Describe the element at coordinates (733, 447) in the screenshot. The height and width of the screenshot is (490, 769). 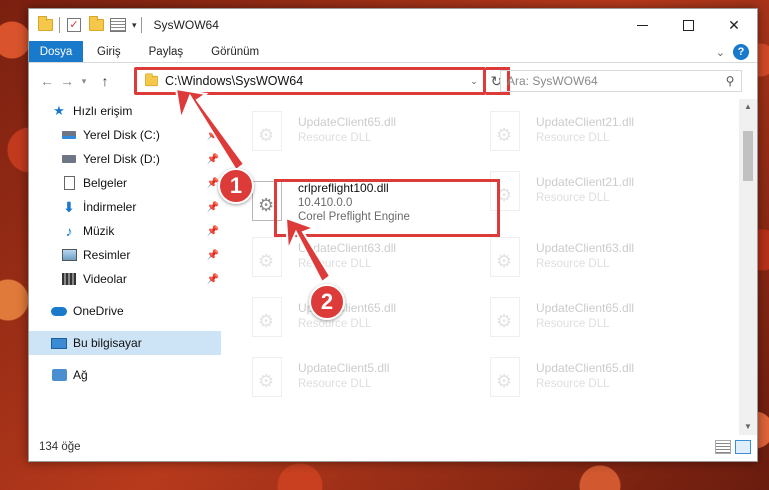
I see `view-toggles` at that location.